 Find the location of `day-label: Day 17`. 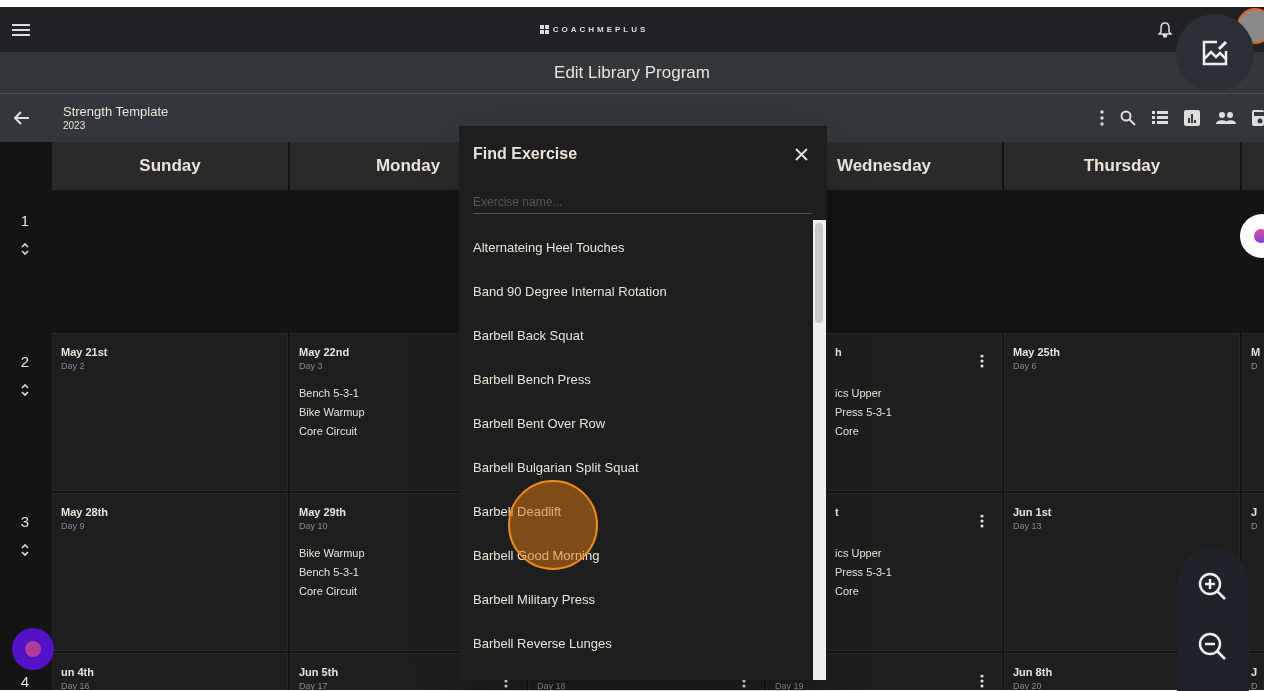

day-label: Day 17 is located at coordinates (313, 685).